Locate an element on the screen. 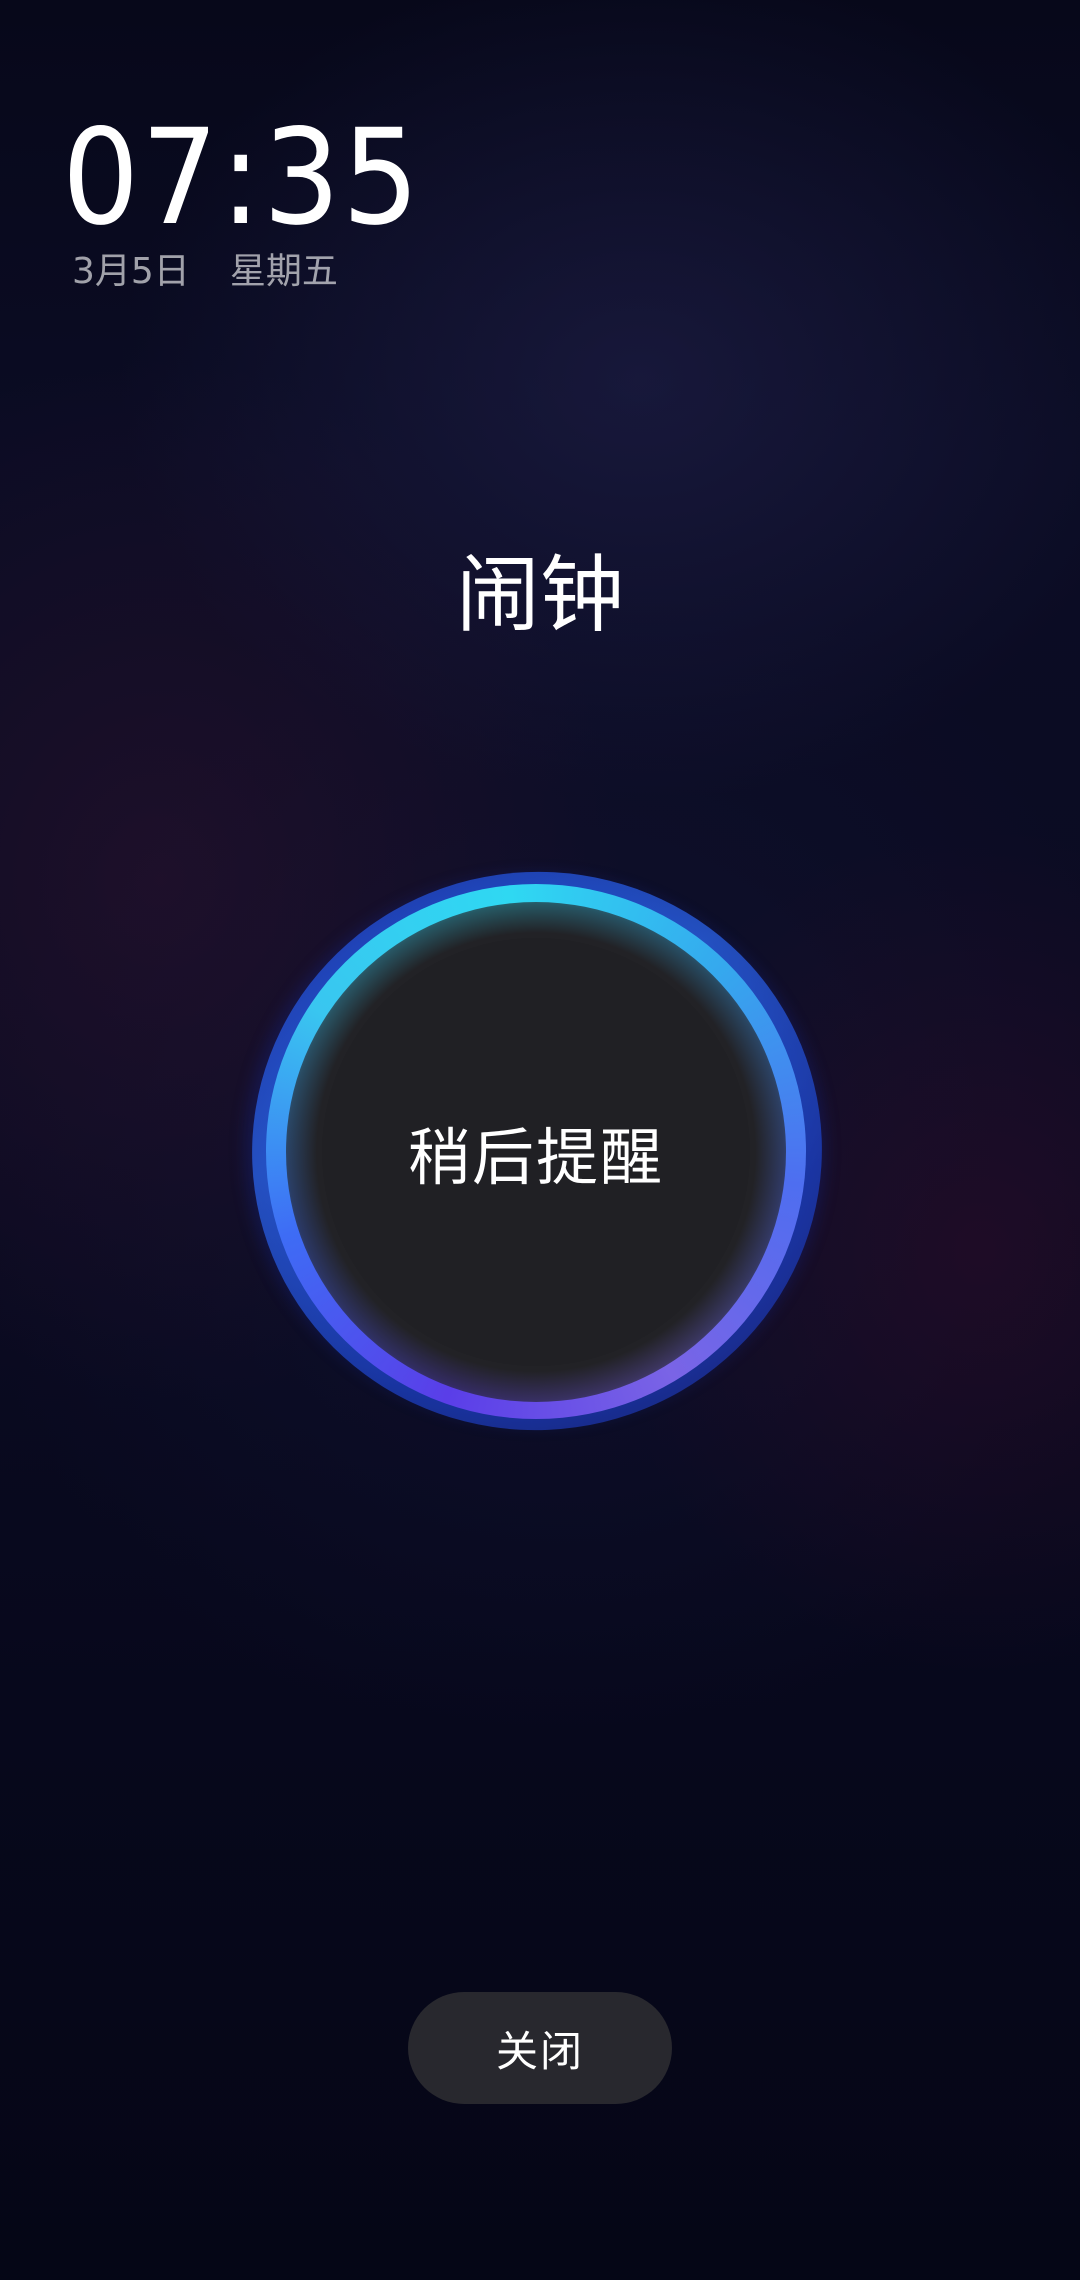 This screenshot has width=1080, height=2280. dismiss-button: 关闭 is located at coordinates (540, 2048).